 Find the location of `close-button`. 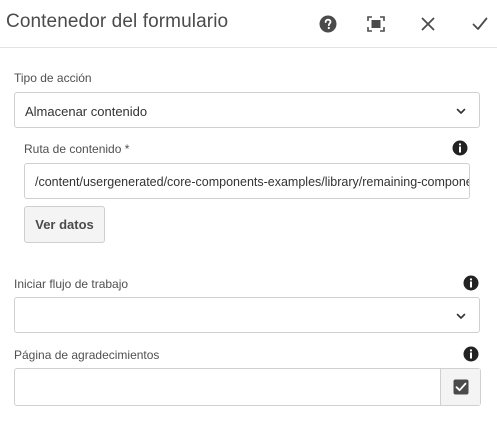

close-button is located at coordinates (428, 24).